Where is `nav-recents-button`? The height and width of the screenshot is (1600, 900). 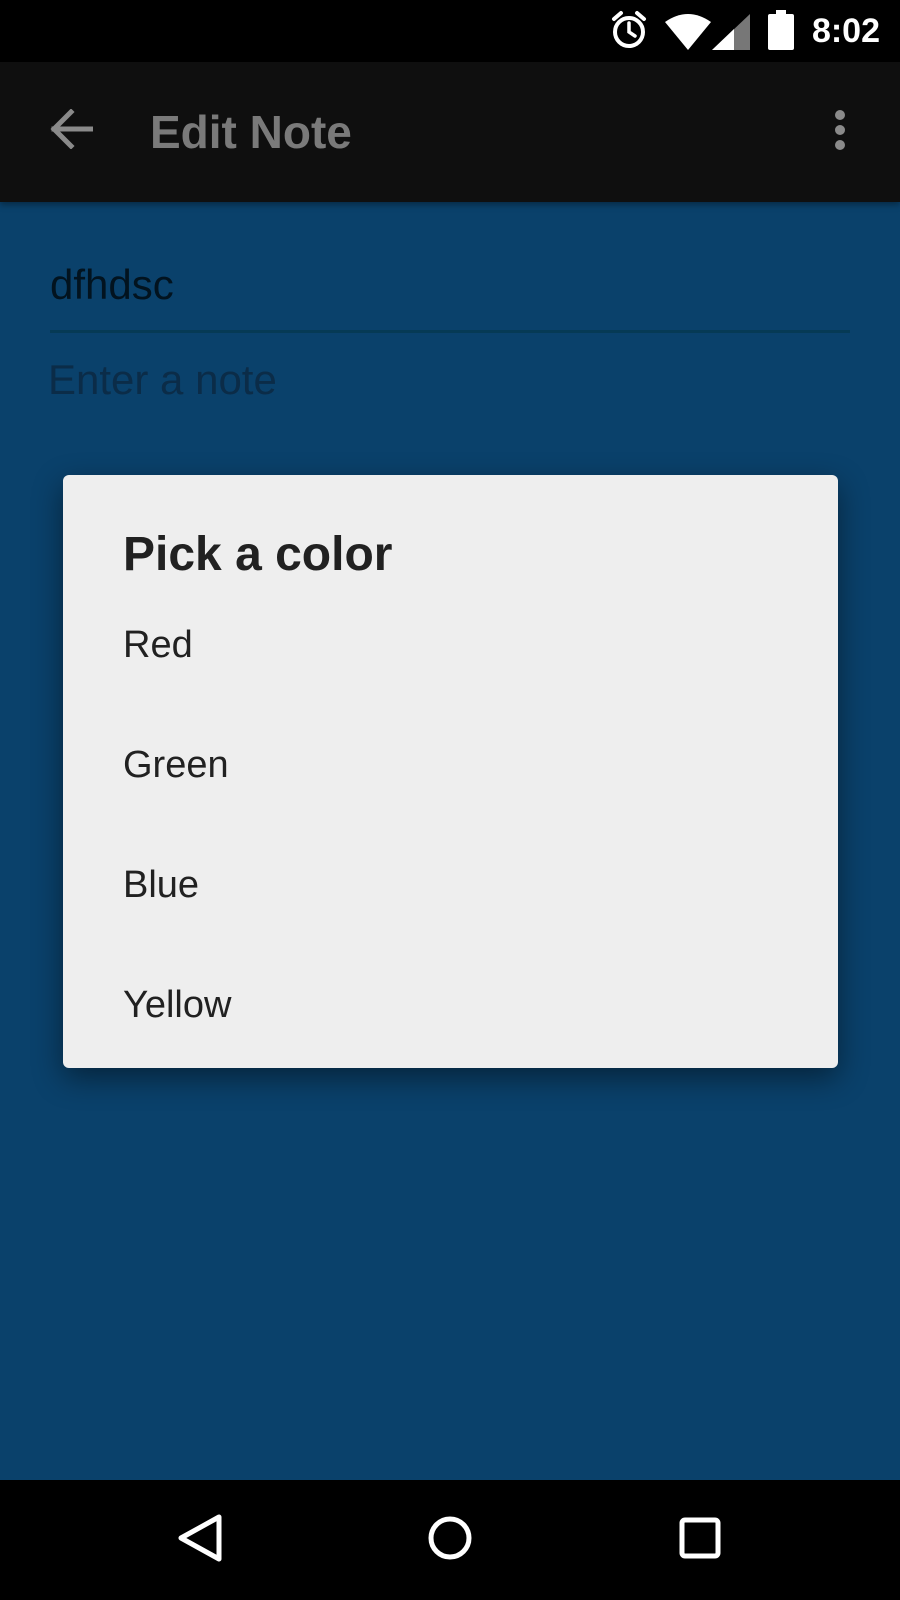 nav-recents-button is located at coordinates (700, 1540).